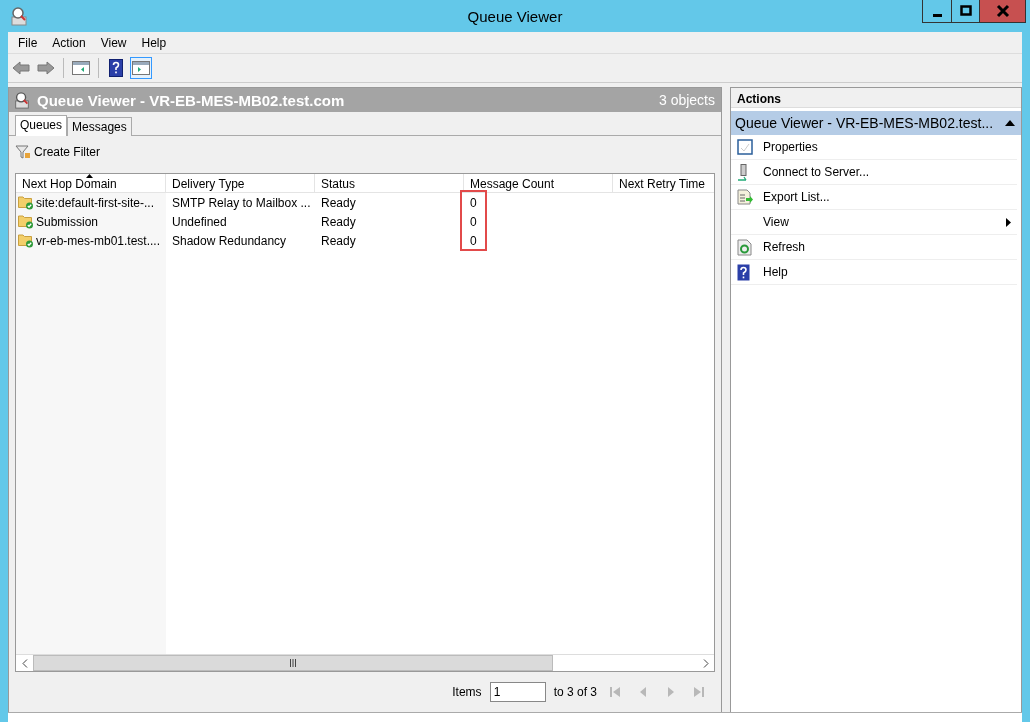  Describe the element at coordinates (23, 152) in the screenshot. I see `filter-icon` at that location.